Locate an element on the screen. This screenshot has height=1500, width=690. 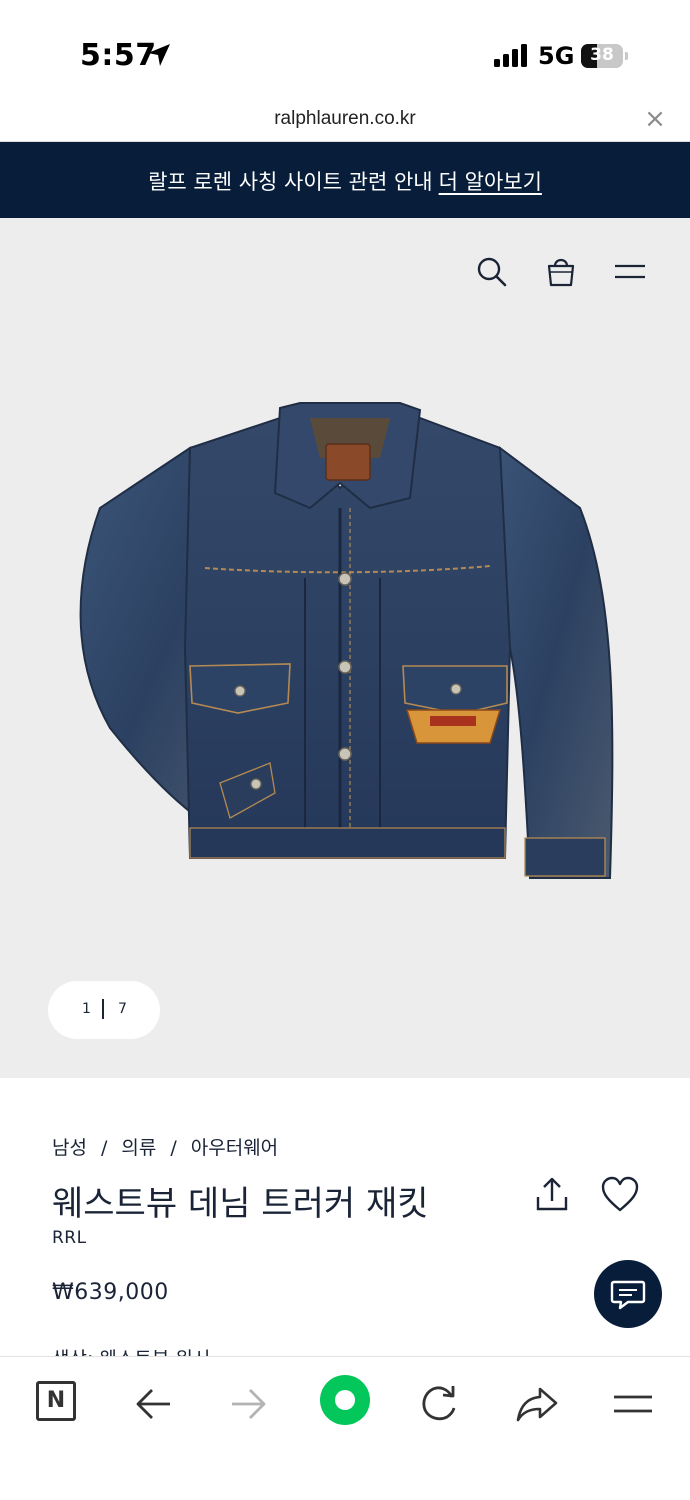
browser-url-bar: ralphlauren.co.kr × is located at coordinates (345, 121).